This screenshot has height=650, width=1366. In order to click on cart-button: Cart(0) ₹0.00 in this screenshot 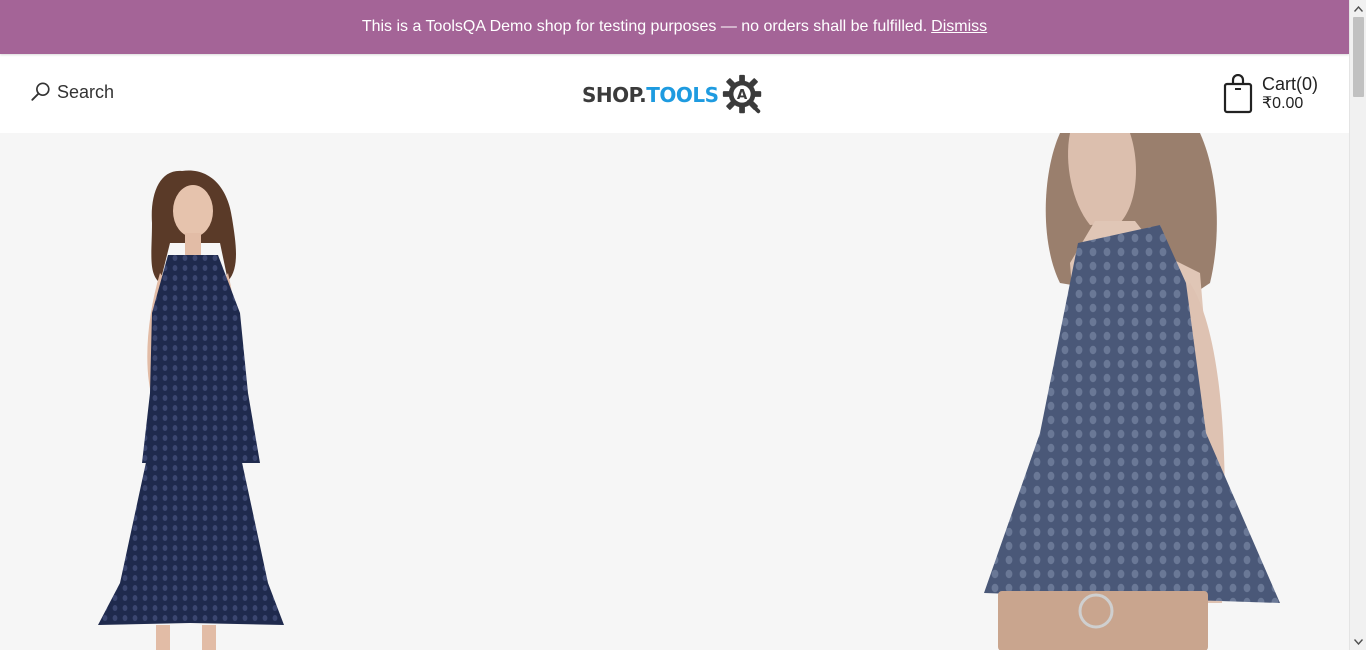, I will do `click(1270, 94)`.